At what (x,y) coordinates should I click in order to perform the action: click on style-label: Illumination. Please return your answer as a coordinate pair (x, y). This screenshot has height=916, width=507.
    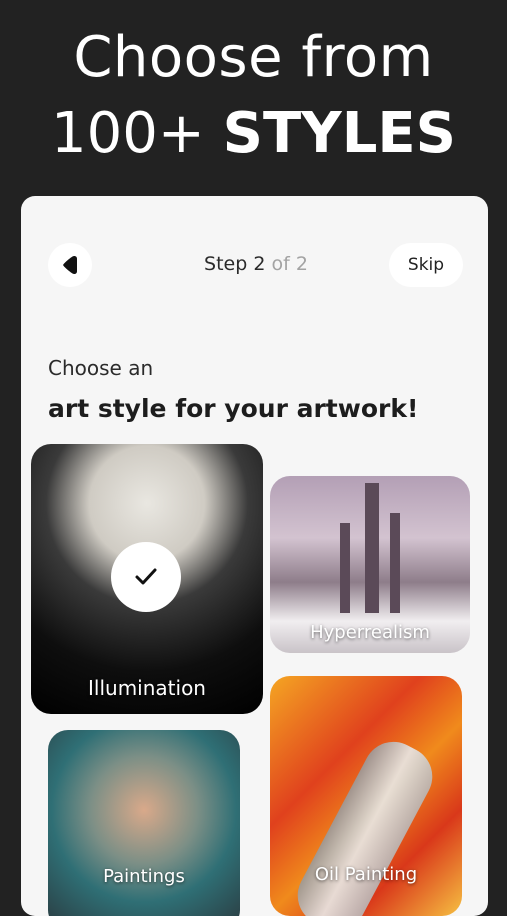
    Looking at the image, I should click on (147, 688).